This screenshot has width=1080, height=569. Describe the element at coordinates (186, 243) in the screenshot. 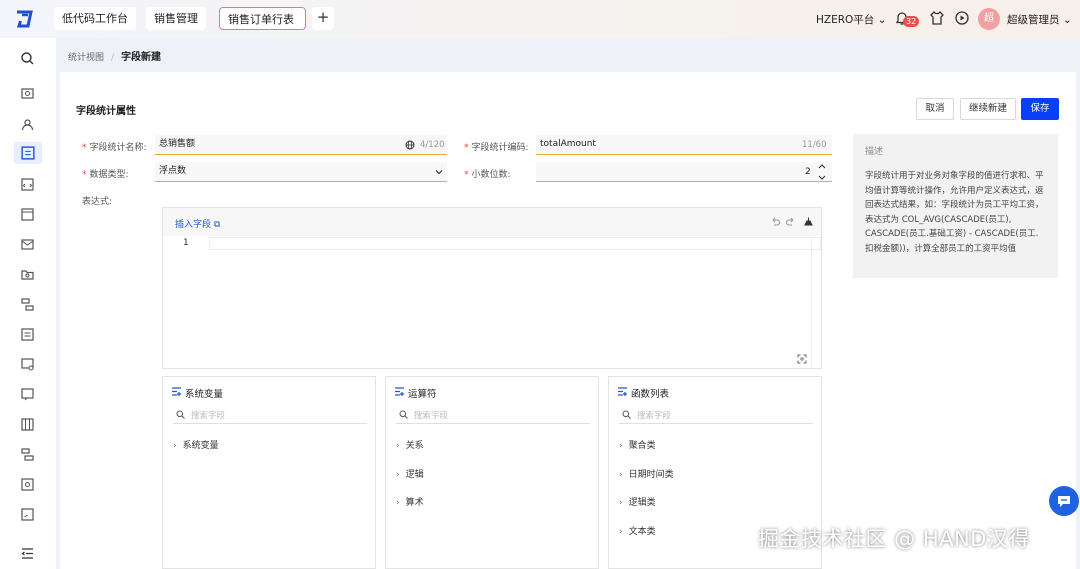

I see `line-number: 1` at that location.